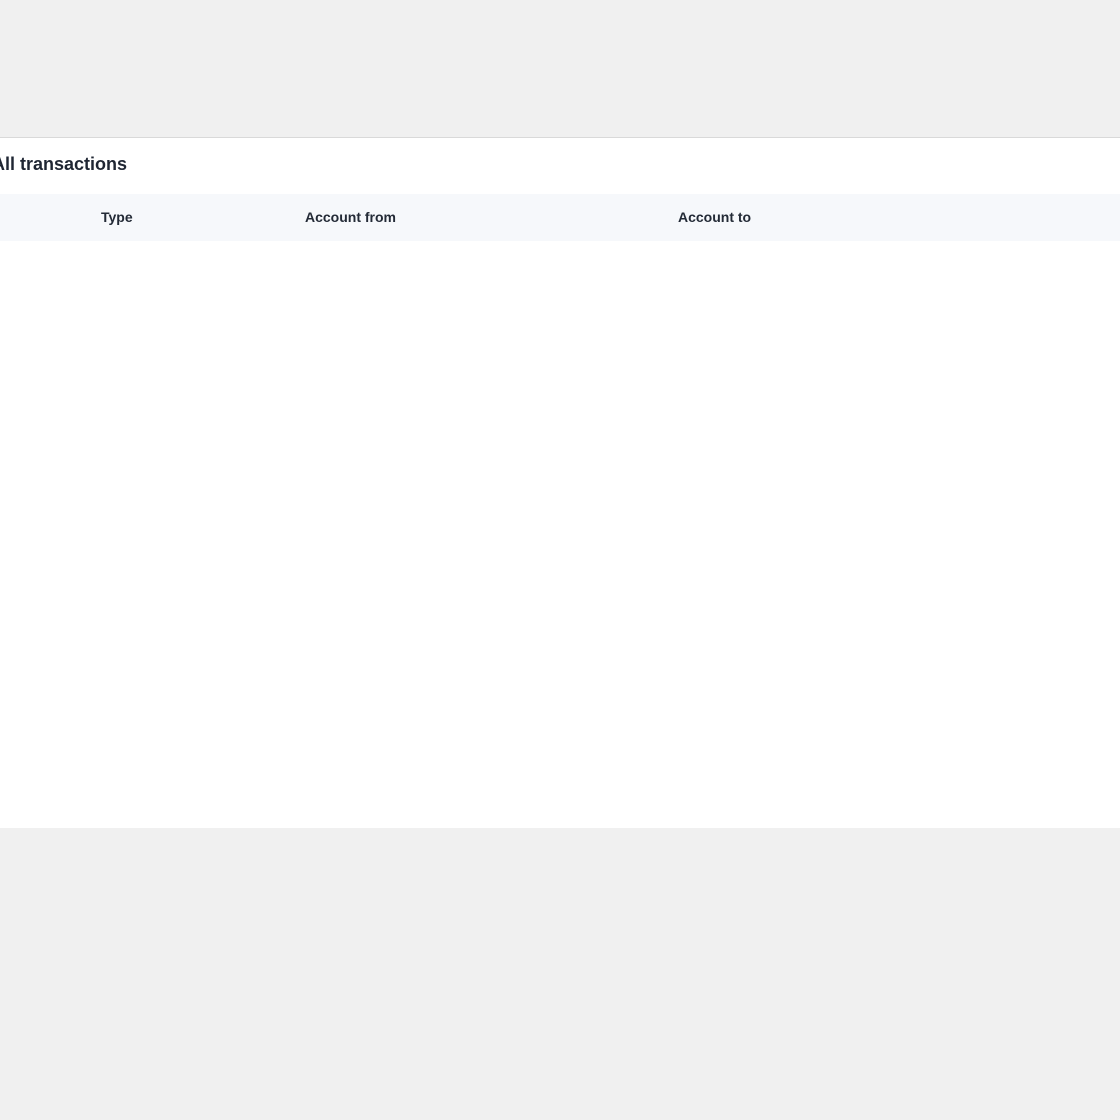 This screenshot has height=1120, width=1120. I want to click on table-header: Type Account from Account to, so click(560, 217).